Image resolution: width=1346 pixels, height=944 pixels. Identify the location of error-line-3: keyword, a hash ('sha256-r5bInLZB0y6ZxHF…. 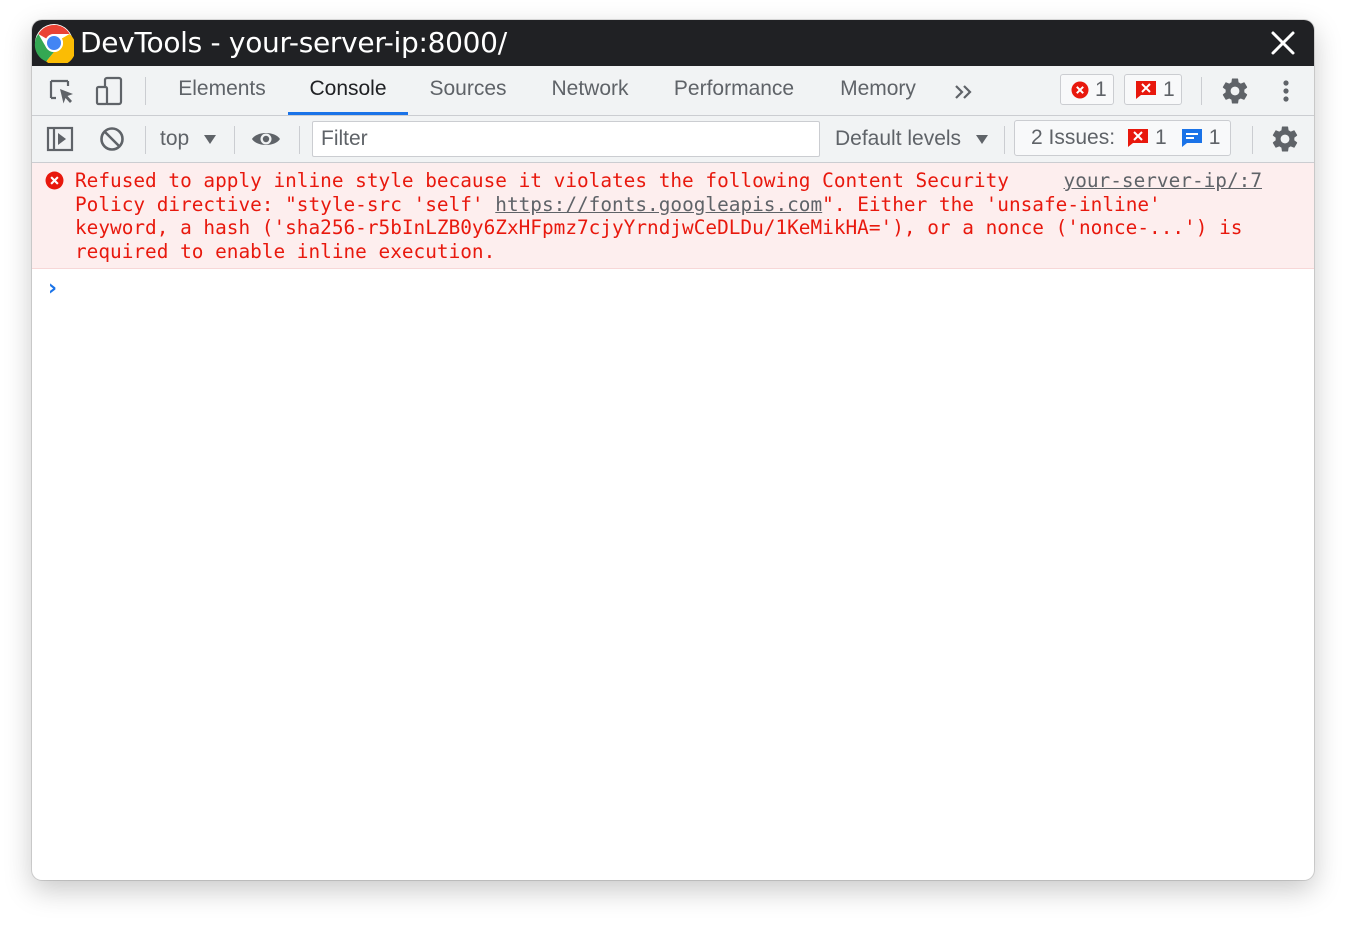
(659, 228).